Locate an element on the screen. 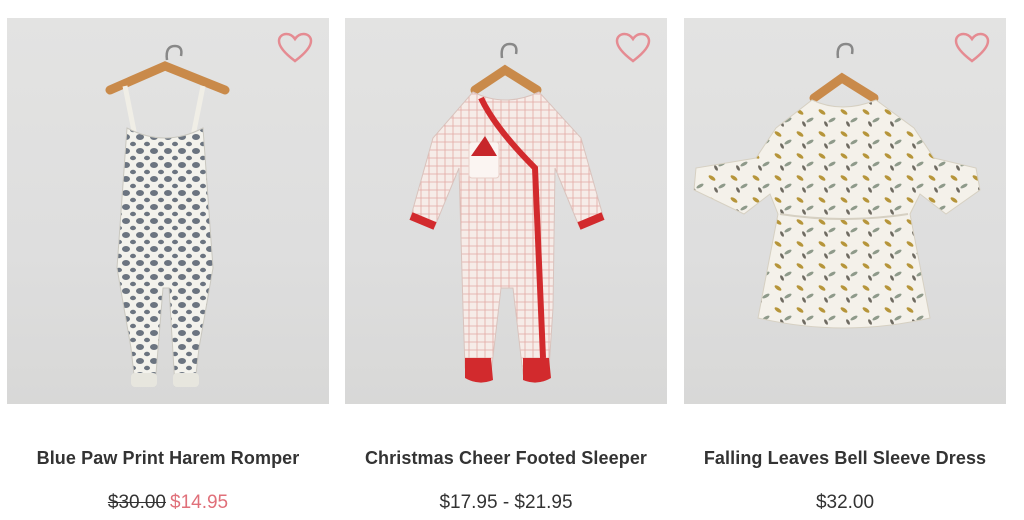  original-price: $30.00 is located at coordinates (136, 502).